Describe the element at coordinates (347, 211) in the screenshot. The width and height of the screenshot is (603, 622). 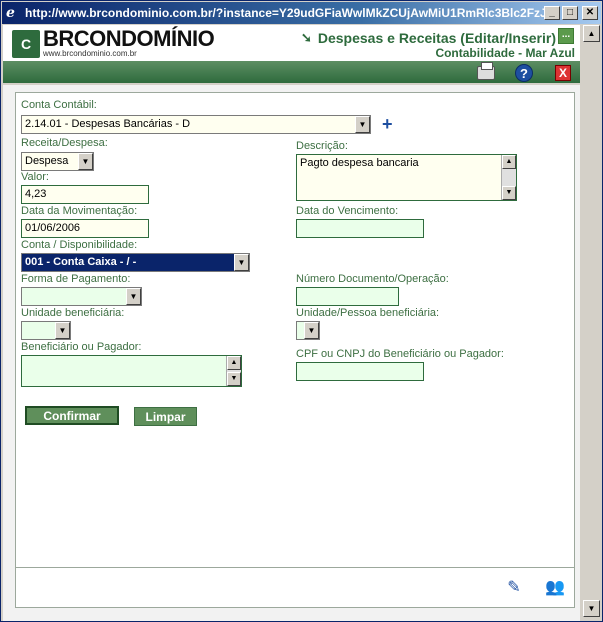
I see `label-data-vencimento: Data do Vencimento:` at that location.